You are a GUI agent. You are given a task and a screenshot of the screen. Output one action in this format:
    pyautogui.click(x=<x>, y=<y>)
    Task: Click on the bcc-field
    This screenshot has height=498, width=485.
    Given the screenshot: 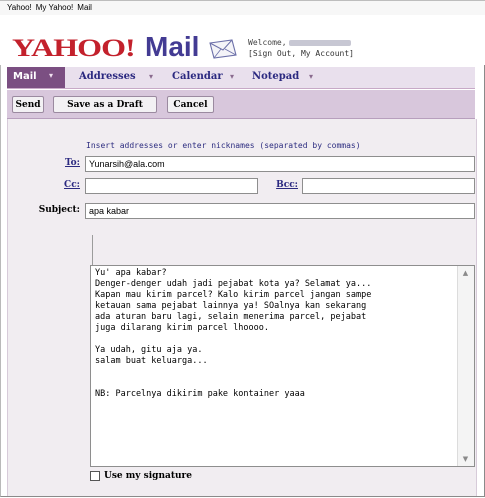 What is the action you would take?
    pyautogui.click(x=388, y=186)
    